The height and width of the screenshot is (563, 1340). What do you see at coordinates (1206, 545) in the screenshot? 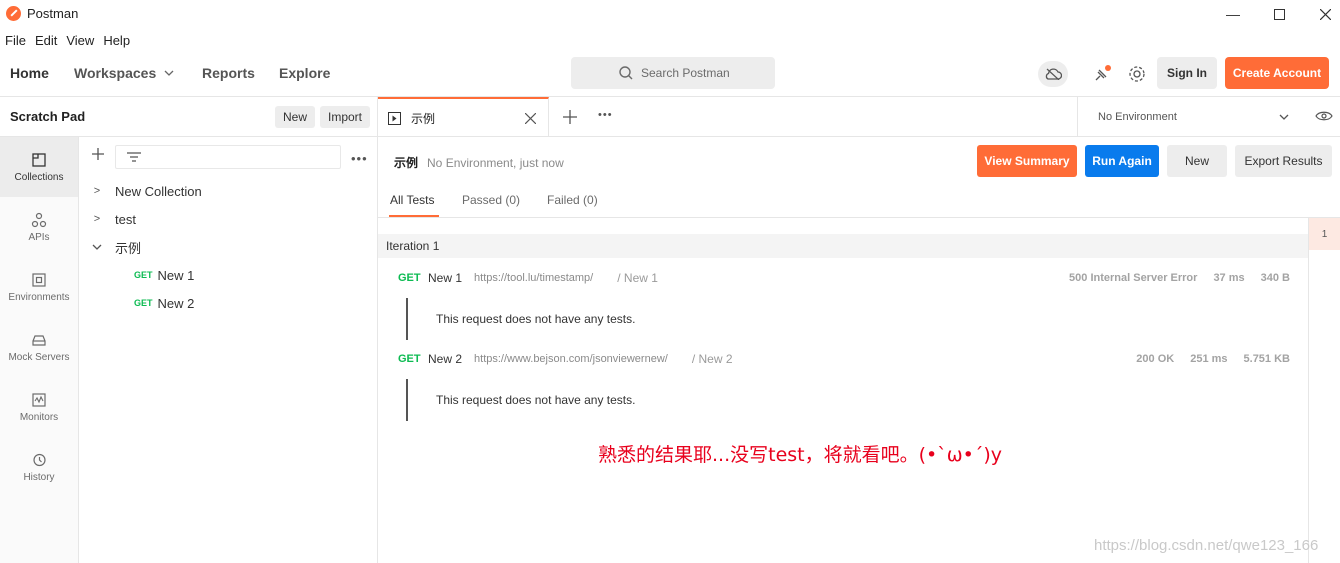
I see `watermark: https://blog.csdn.net/qwe123_166` at bounding box center [1206, 545].